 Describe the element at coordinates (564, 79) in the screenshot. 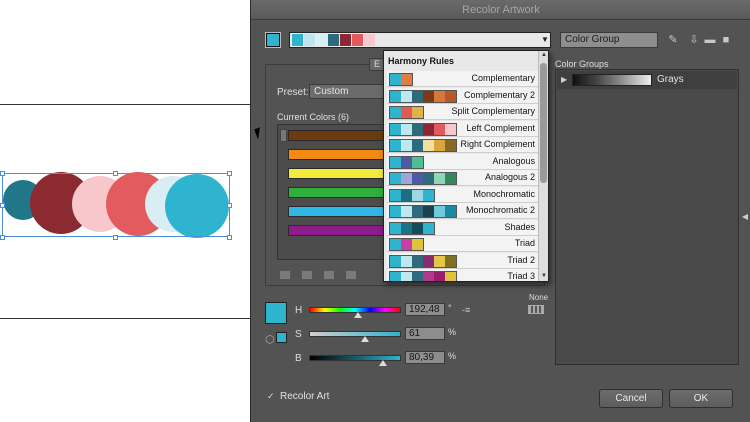

I see `disclosure-triangle-icon: ▶` at that location.